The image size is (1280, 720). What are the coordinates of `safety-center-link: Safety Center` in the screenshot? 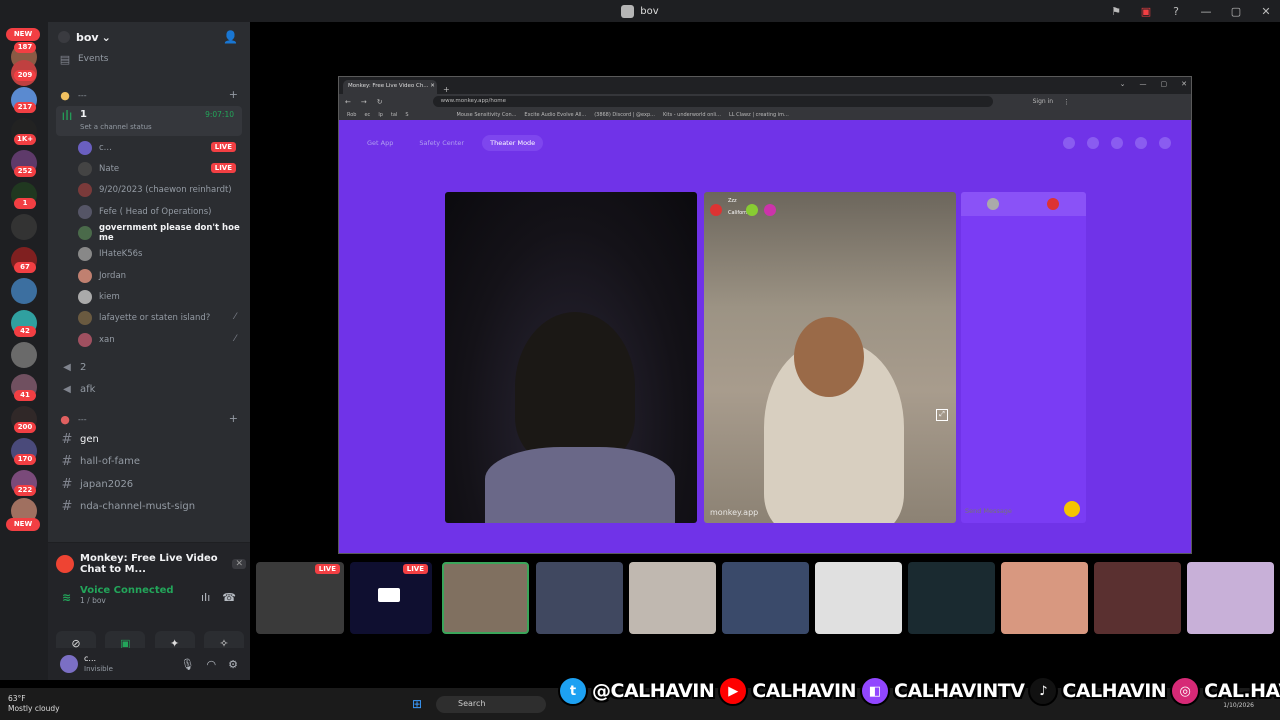 It's located at (441, 143).